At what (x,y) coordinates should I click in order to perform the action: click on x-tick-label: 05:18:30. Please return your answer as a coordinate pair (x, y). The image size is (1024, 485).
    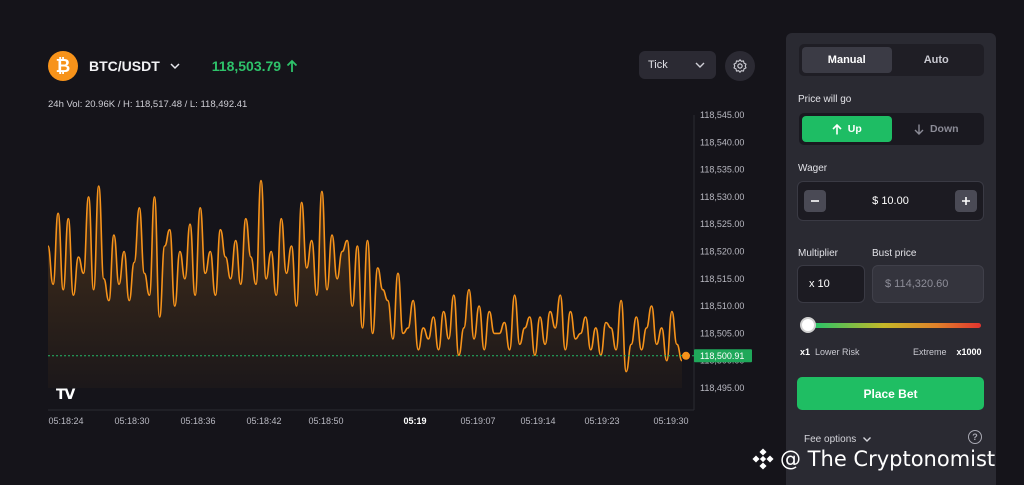
    Looking at the image, I should click on (131, 421).